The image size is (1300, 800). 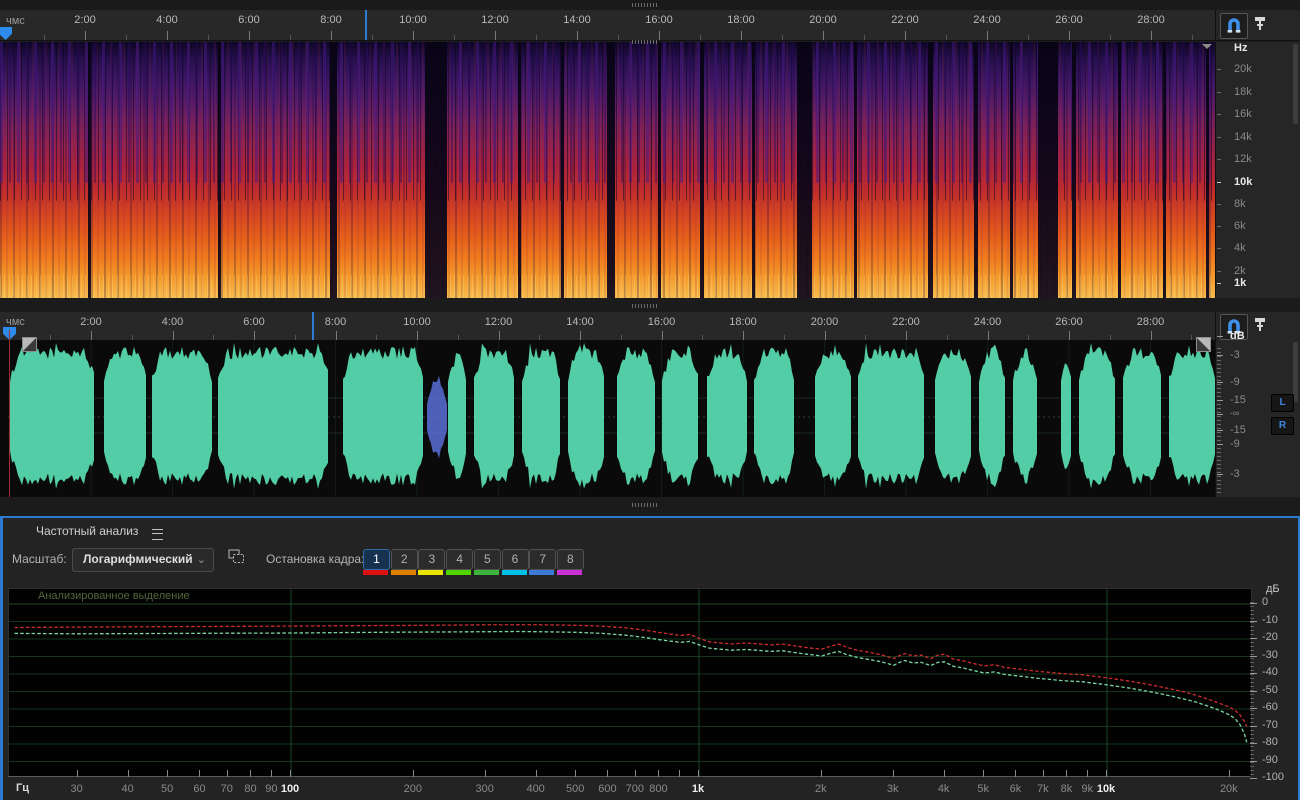 I want to click on ruler-corner-spectrogram, so click(x=1257, y=25).